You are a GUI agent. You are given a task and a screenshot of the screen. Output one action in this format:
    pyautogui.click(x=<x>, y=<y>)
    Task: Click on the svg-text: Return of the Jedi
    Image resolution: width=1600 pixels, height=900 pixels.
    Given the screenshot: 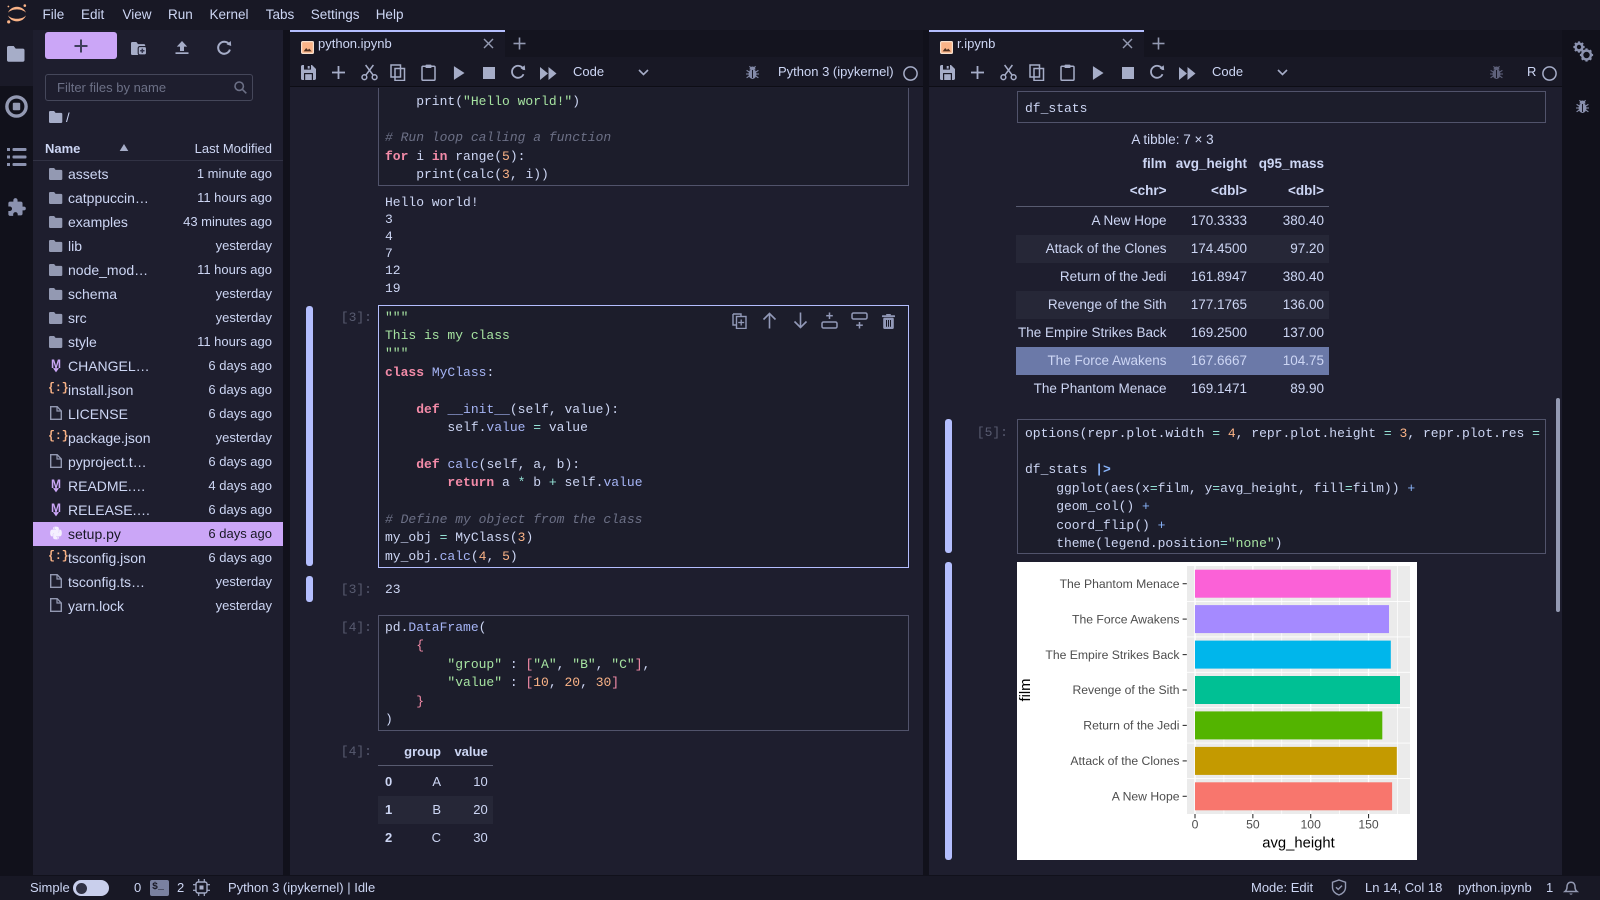 What is the action you would take?
    pyautogui.click(x=1131, y=726)
    